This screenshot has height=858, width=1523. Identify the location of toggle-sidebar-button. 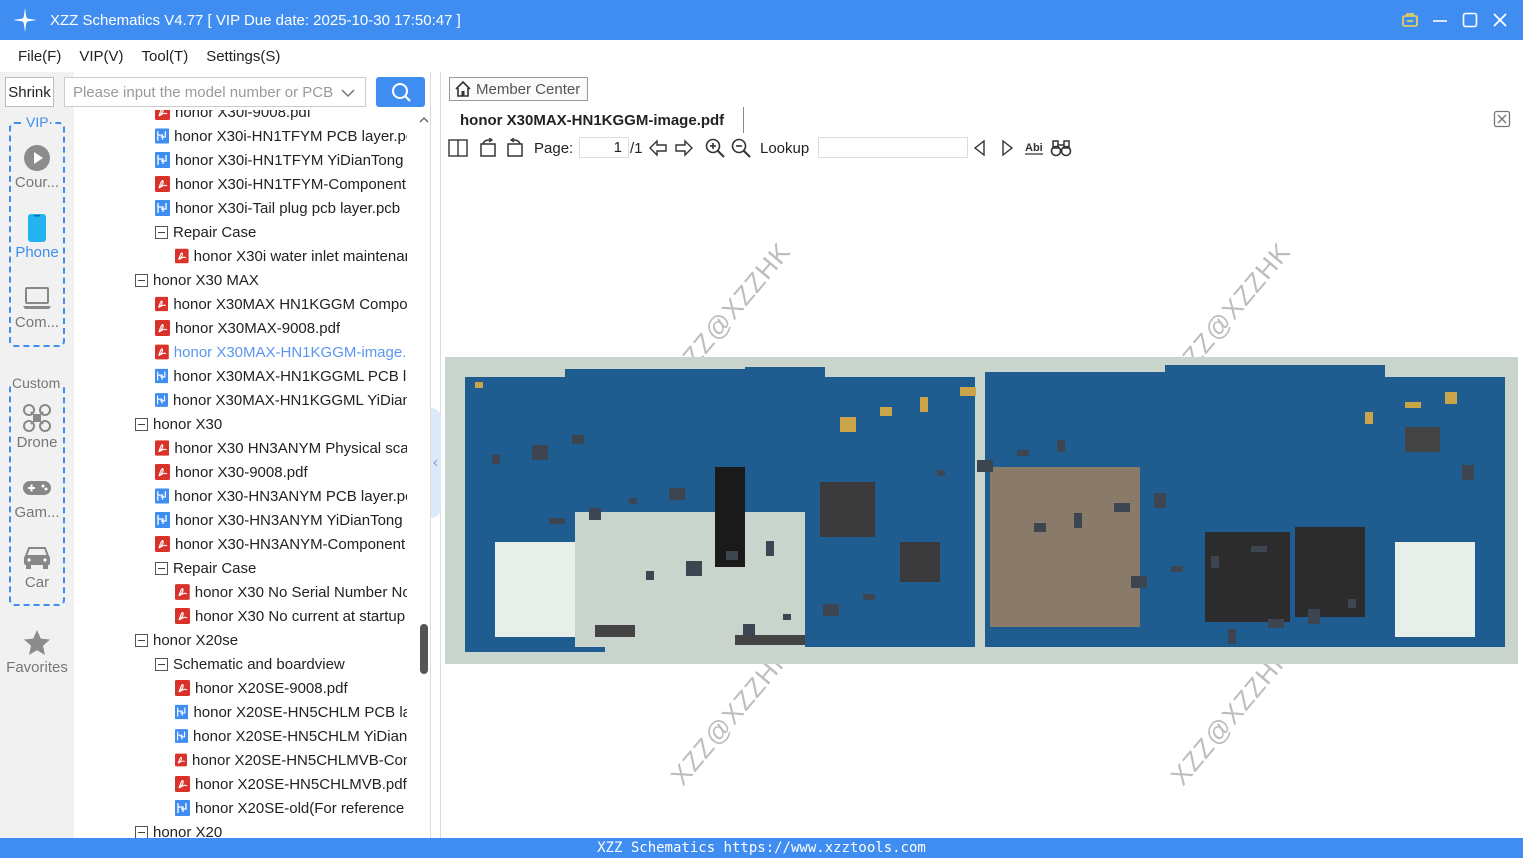
(458, 148).